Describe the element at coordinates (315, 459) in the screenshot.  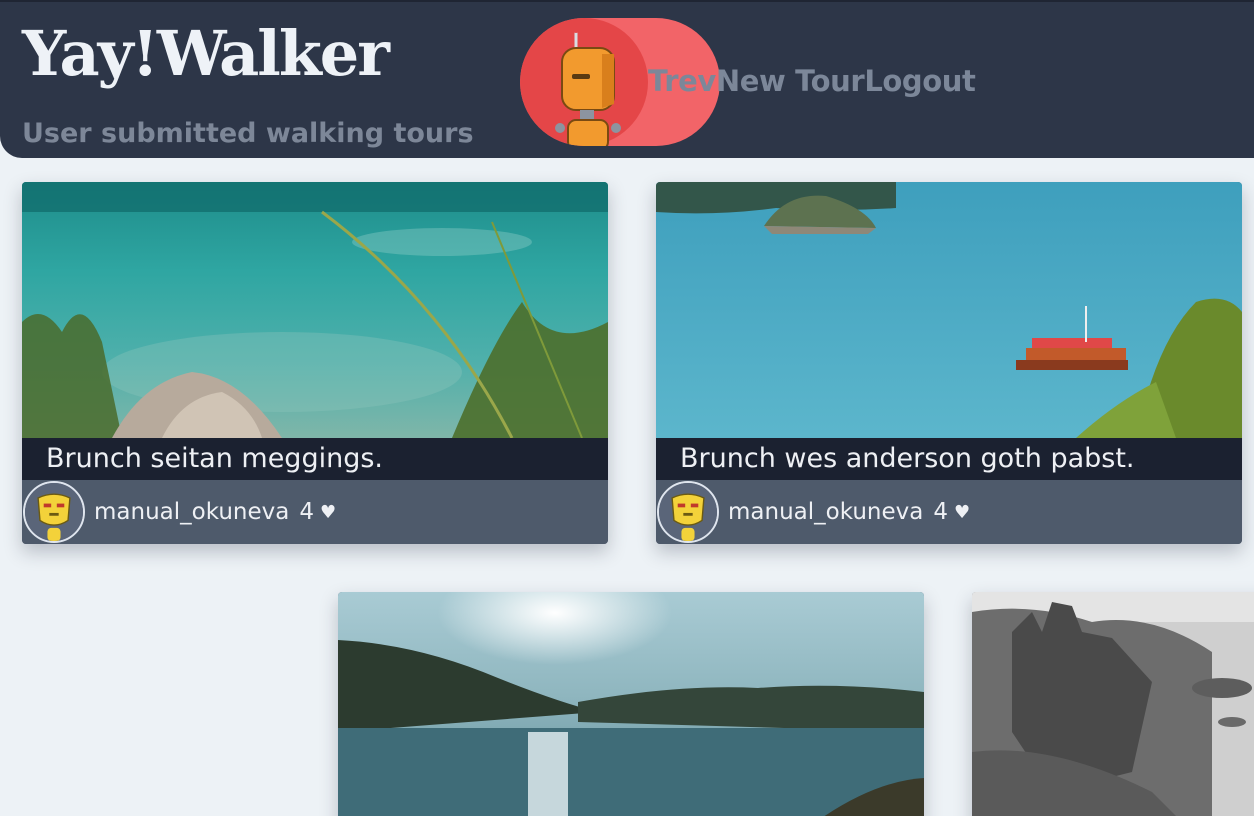
I see `tour-caption: Brunch seitan meggings.` at that location.